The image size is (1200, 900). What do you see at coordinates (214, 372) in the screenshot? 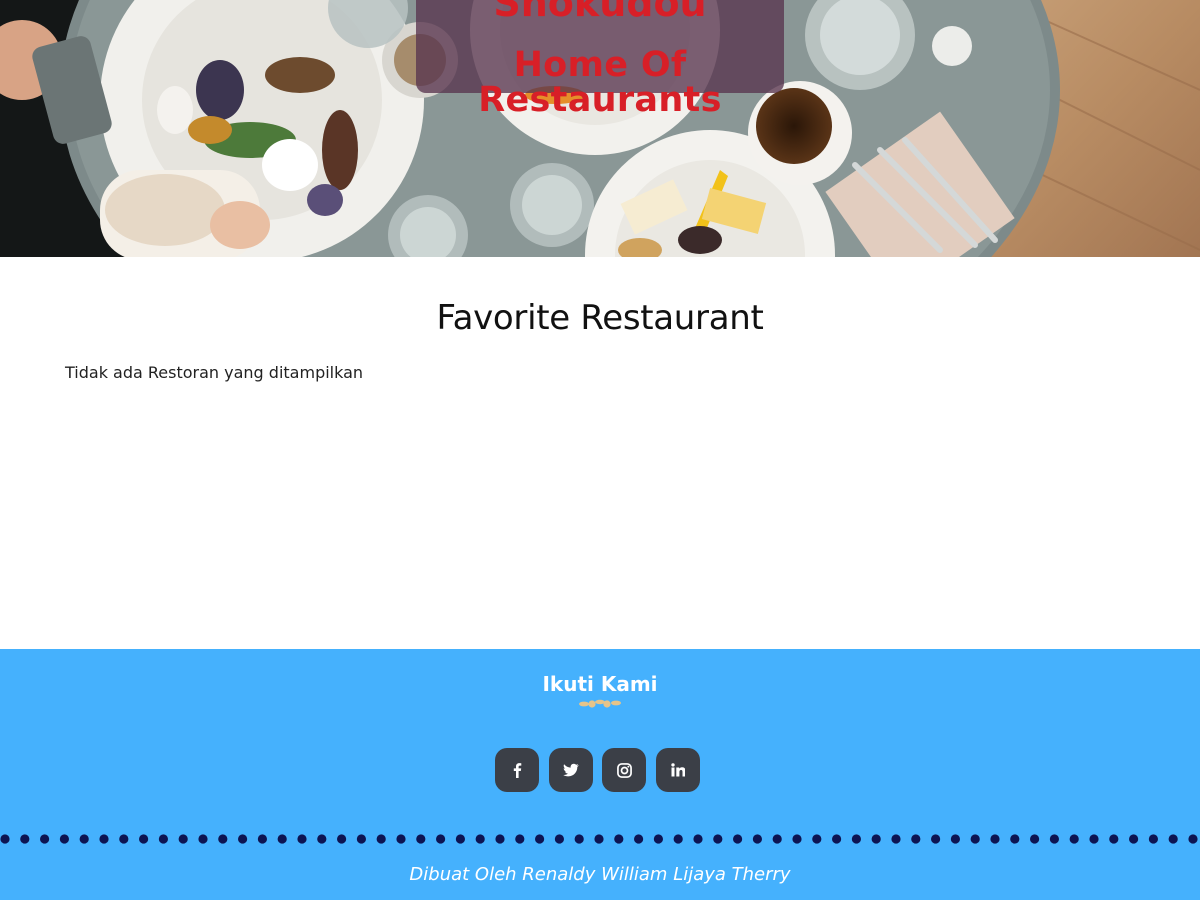
I see `empty-restaurant-message: Tidak ada Restoran yang ditampilkan` at bounding box center [214, 372].